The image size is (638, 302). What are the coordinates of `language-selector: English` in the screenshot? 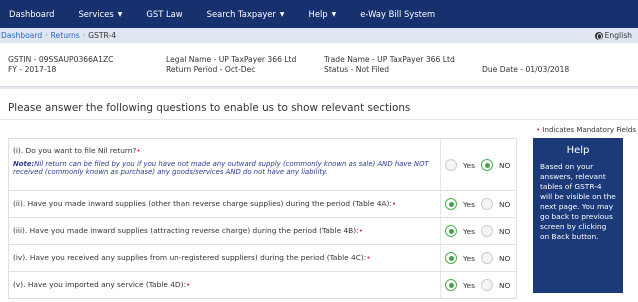 It's located at (613, 35).